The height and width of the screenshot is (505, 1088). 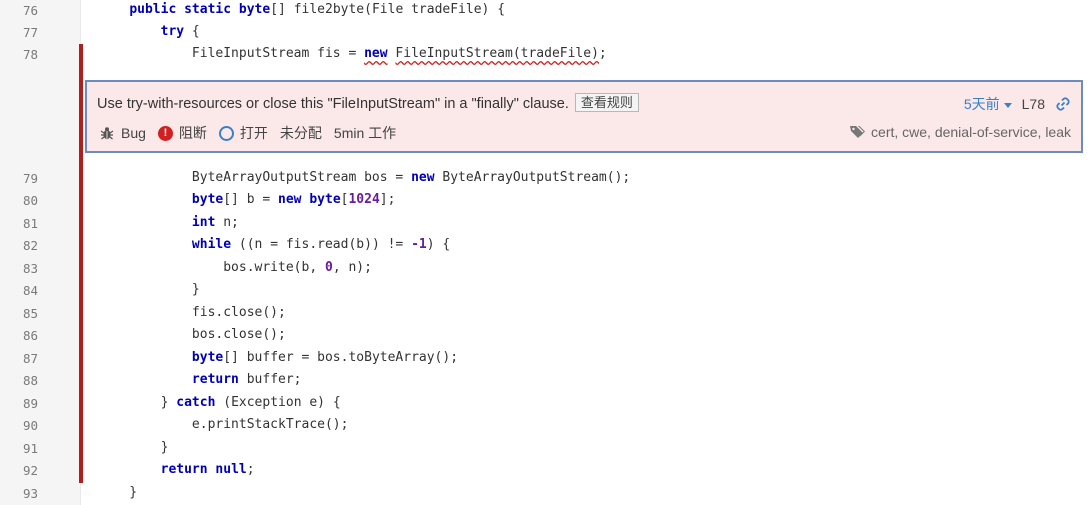 I want to click on code-text: fis.close();, so click(x=192, y=312).